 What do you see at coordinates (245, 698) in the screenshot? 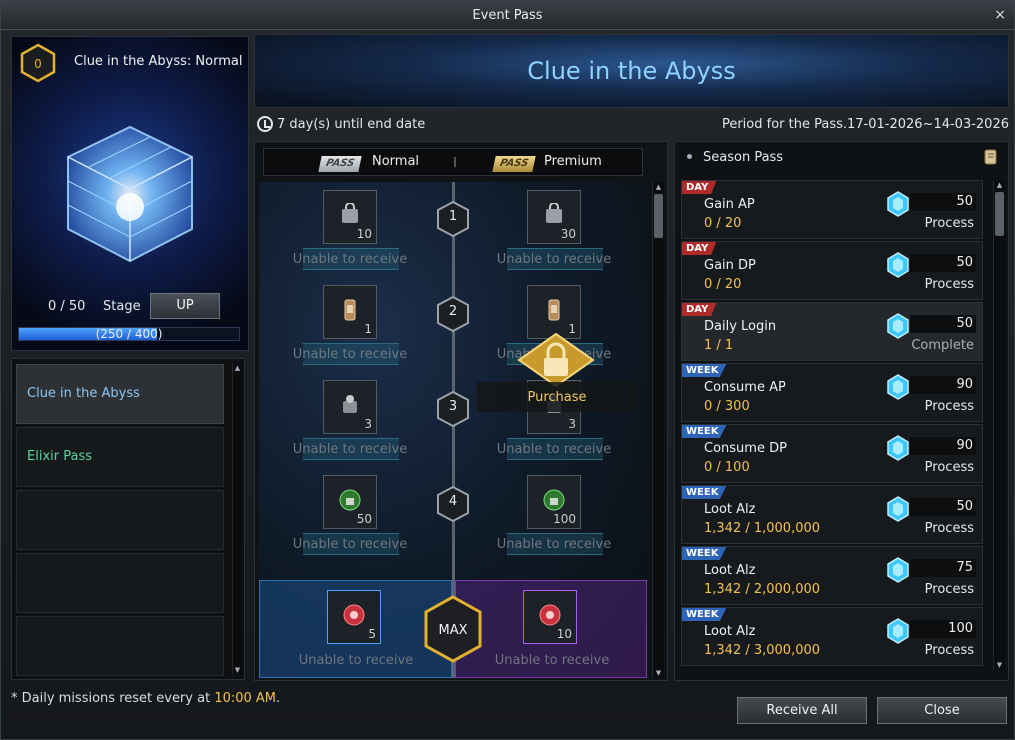
I see `reset-time: 10:00 AM` at bounding box center [245, 698].